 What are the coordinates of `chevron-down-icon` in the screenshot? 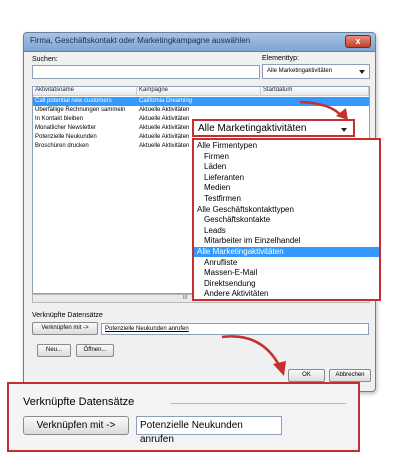 It's located at (344, 130).